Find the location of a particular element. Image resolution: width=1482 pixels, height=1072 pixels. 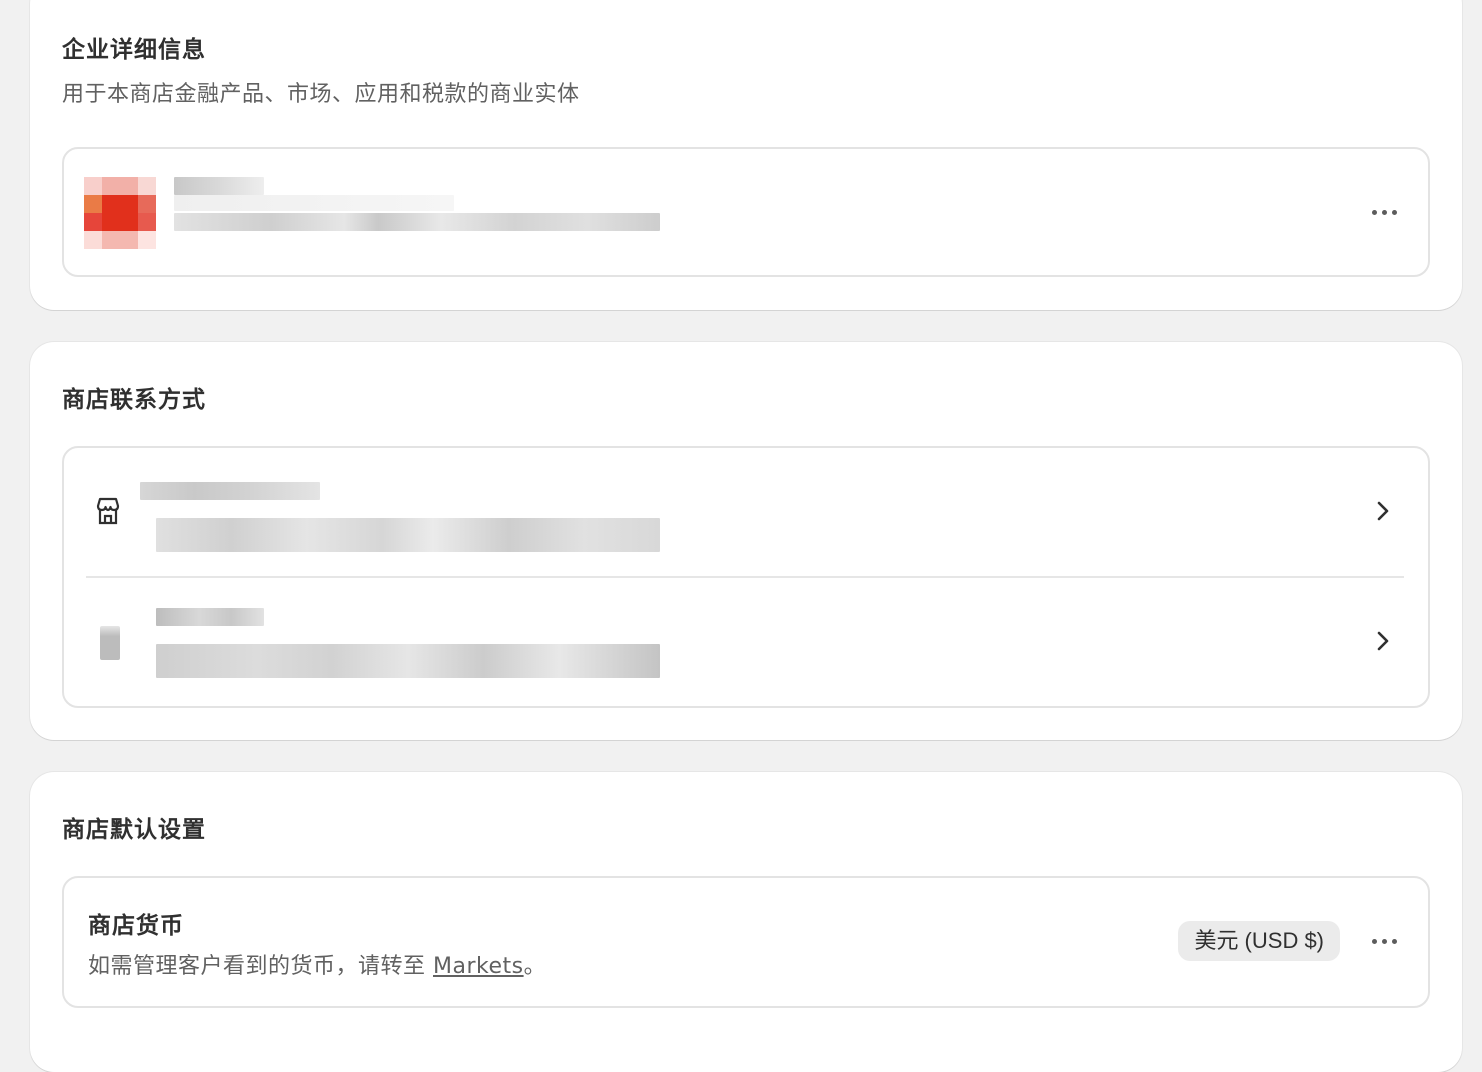

store-currency-row: 商店货币 如需管理客户看到的货币，请转至 Markets。 美元 (USD $) is located at coordinates (746, 942).